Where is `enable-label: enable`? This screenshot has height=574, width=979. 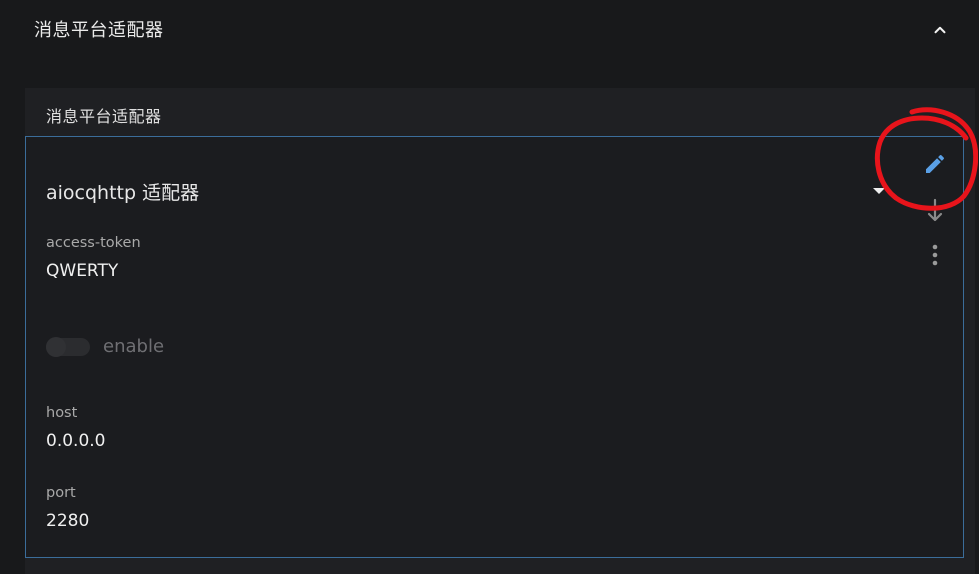 enable-label: enable is located at coordinates (134, 346).